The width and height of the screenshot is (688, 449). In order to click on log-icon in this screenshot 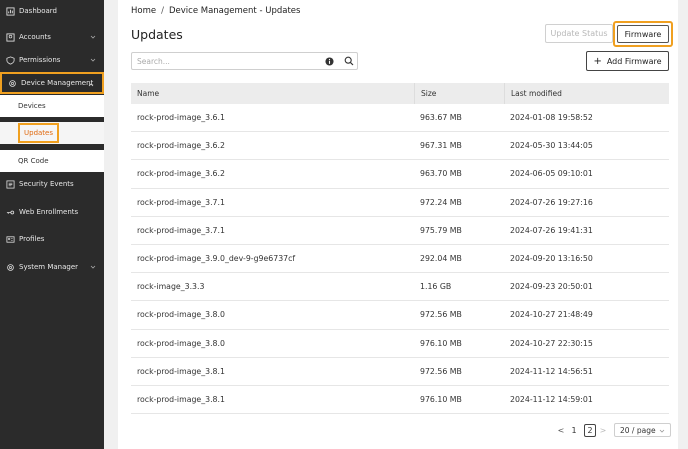, I will do `click(10, 184)`.